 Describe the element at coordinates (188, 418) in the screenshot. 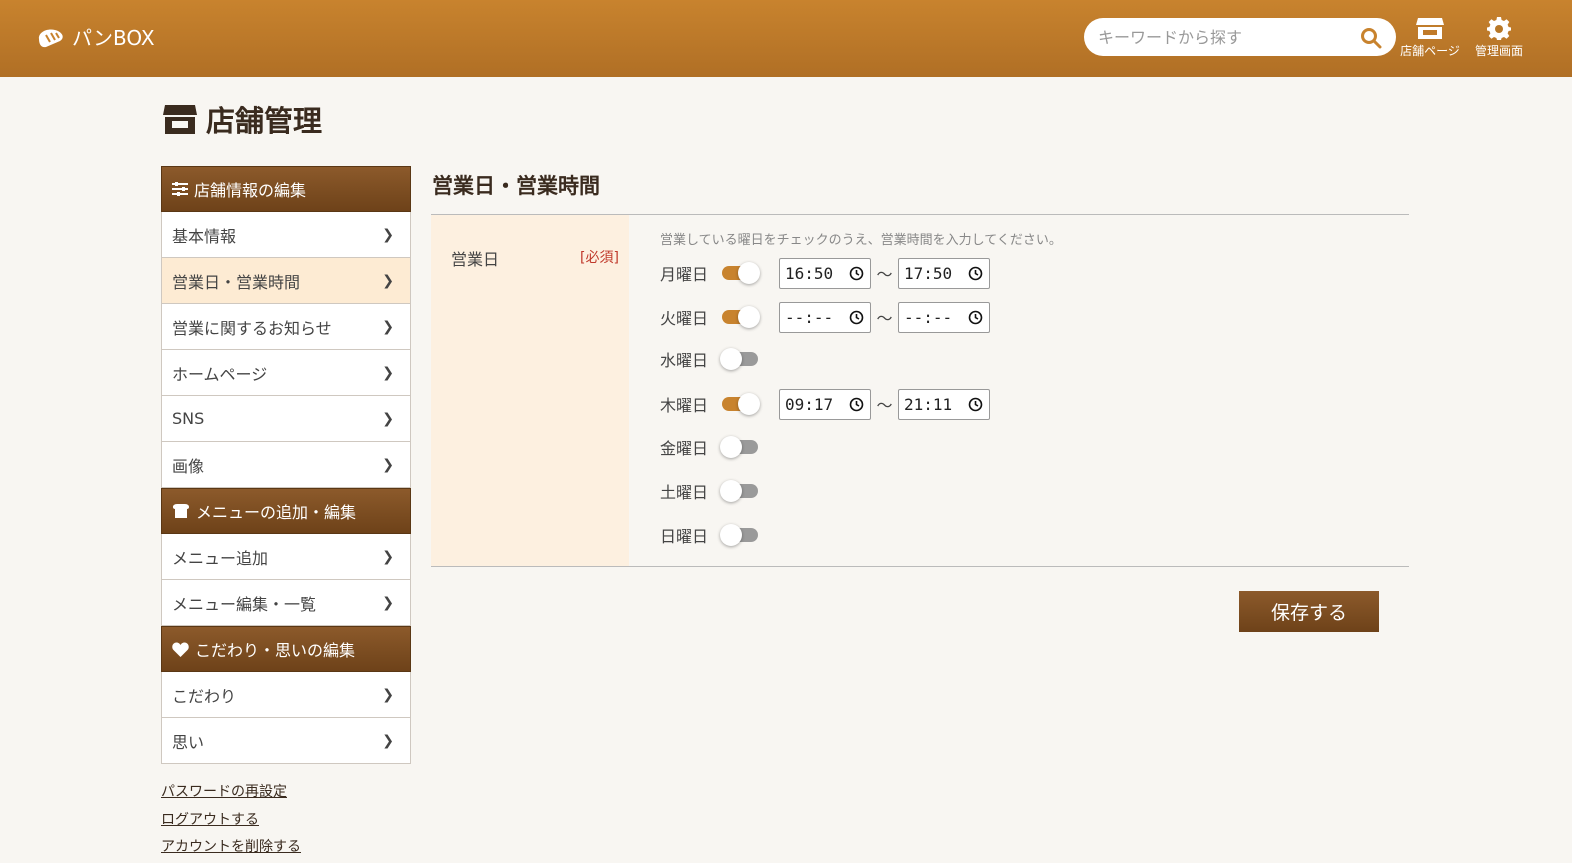

I see `sidebar-item-label: SNS` at that location.